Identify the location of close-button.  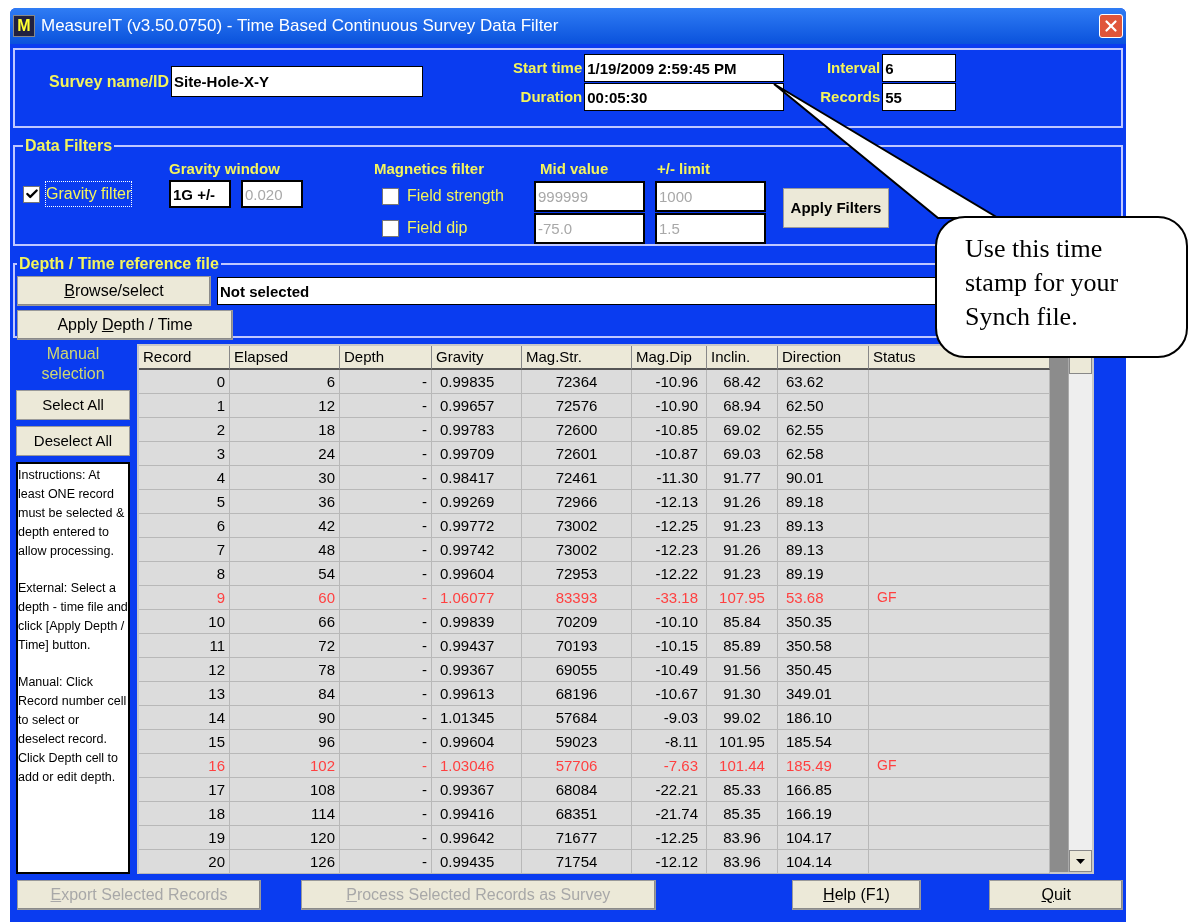
(1111, 26).